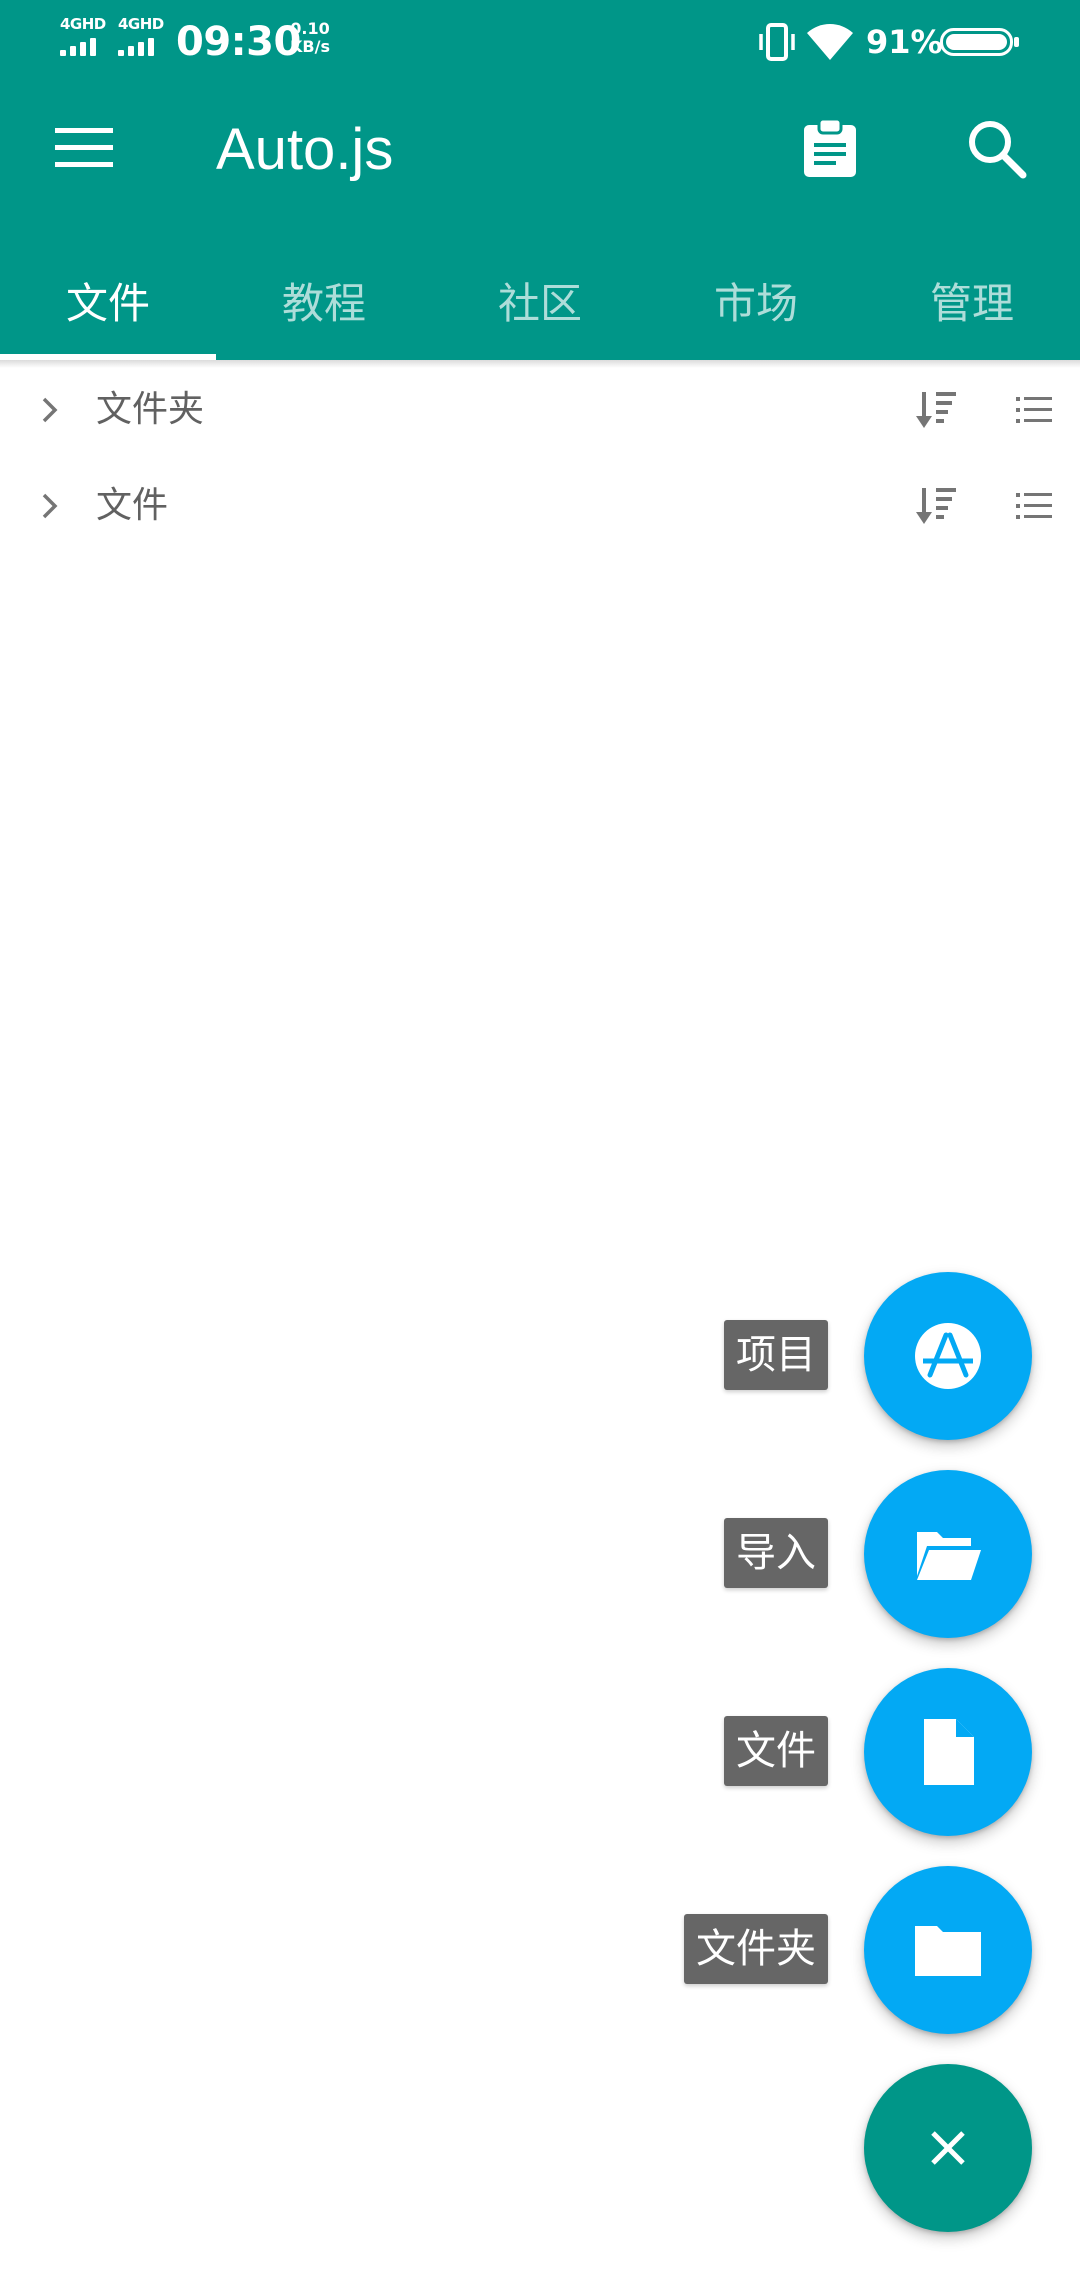 The height and width of the screenshot is (2280, 1080). Describe the element at coordinates (540, 410) in the screenshot. I see `folders-section-header: 文件夹` at that location.